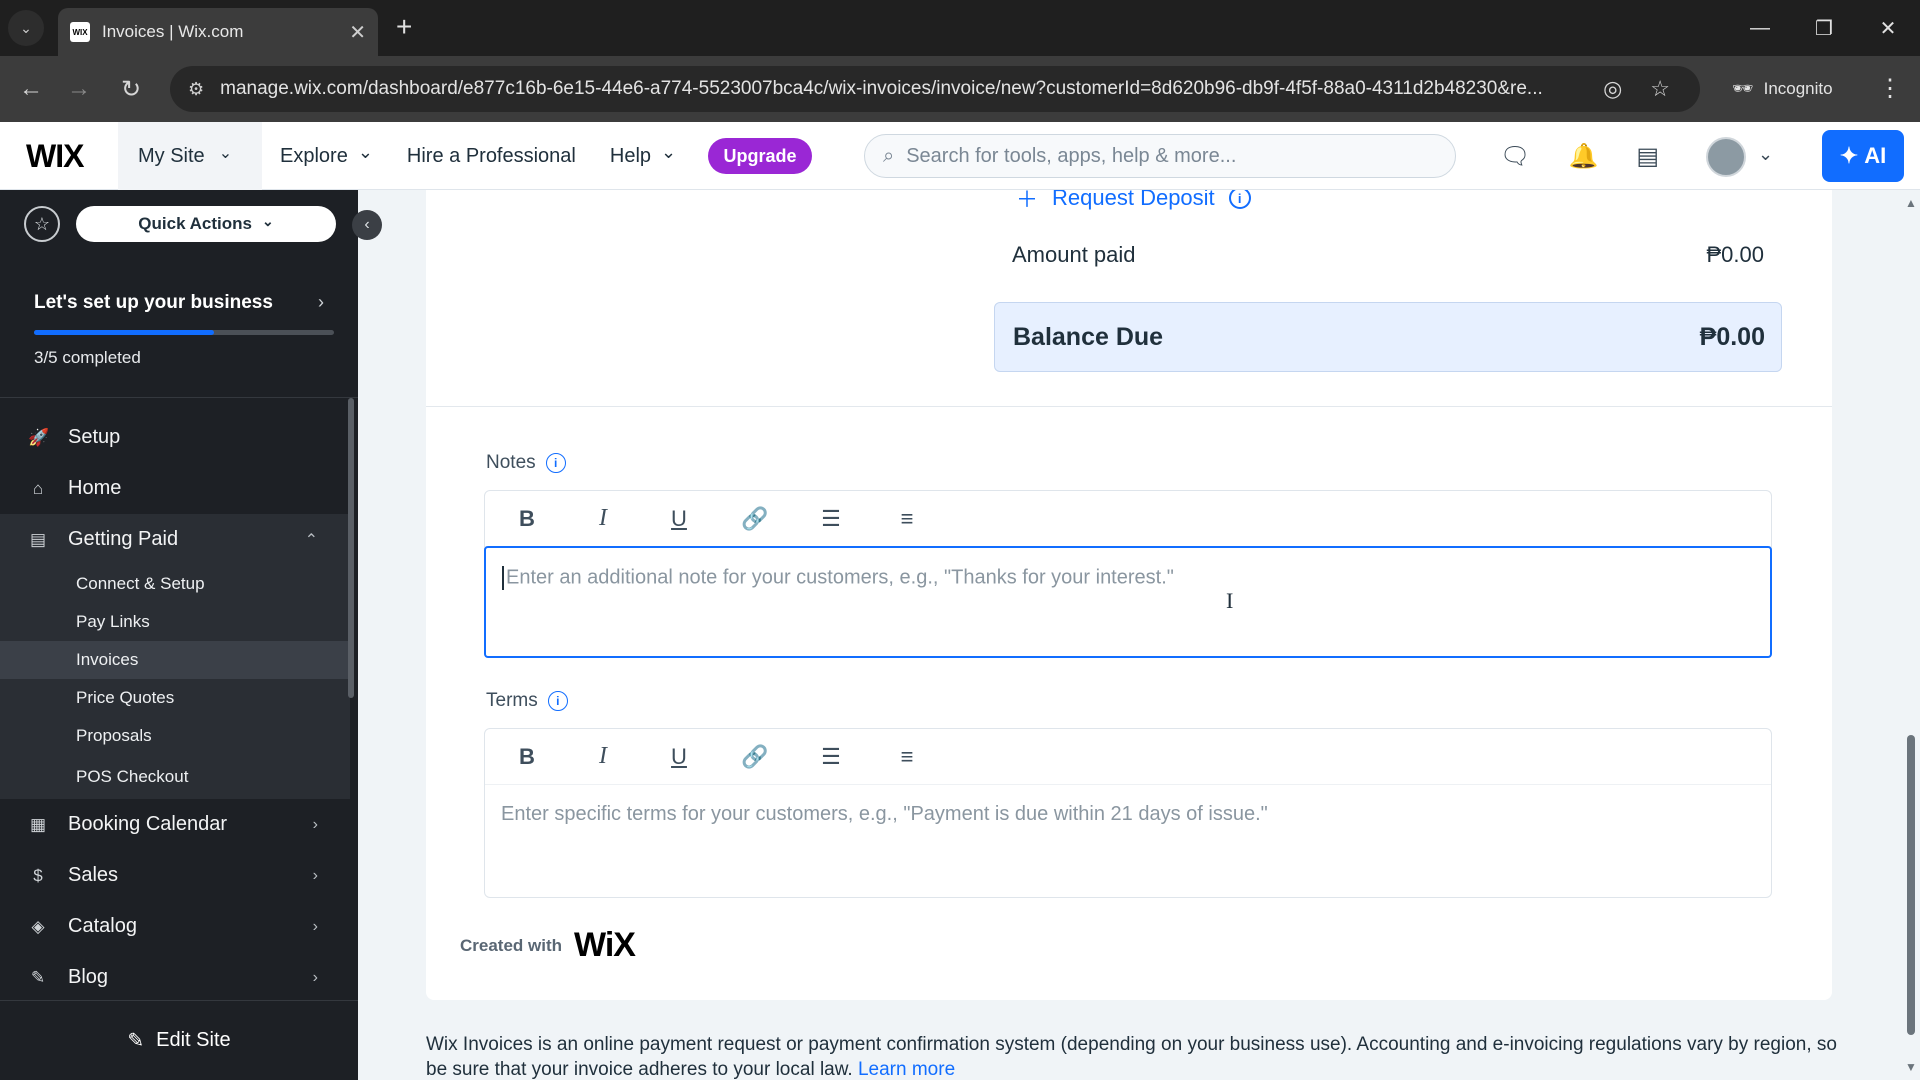 This screenshot has height=1080, width=1920. Describe the element at coordinates (1583, 156) in the screenshot. I see `bell-icon: 🔔` at that location.